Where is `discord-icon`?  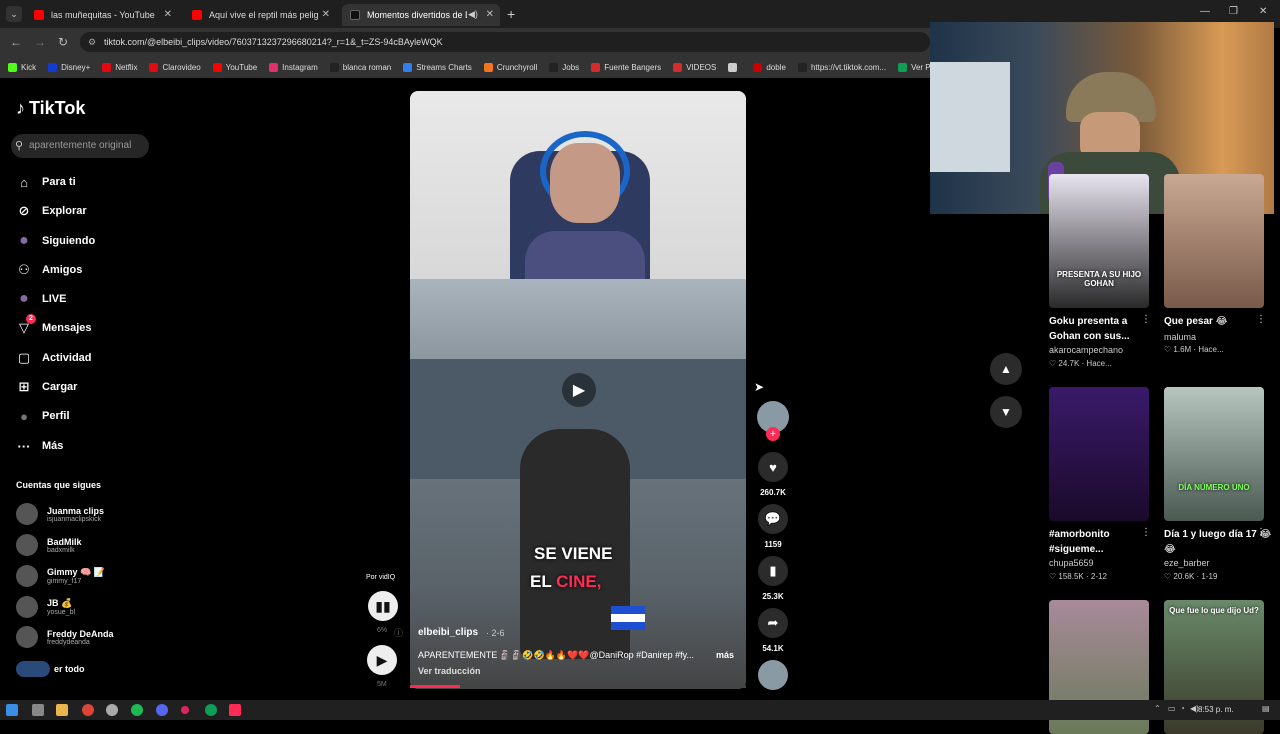 discord-icon is located at coordinates (162, 710).